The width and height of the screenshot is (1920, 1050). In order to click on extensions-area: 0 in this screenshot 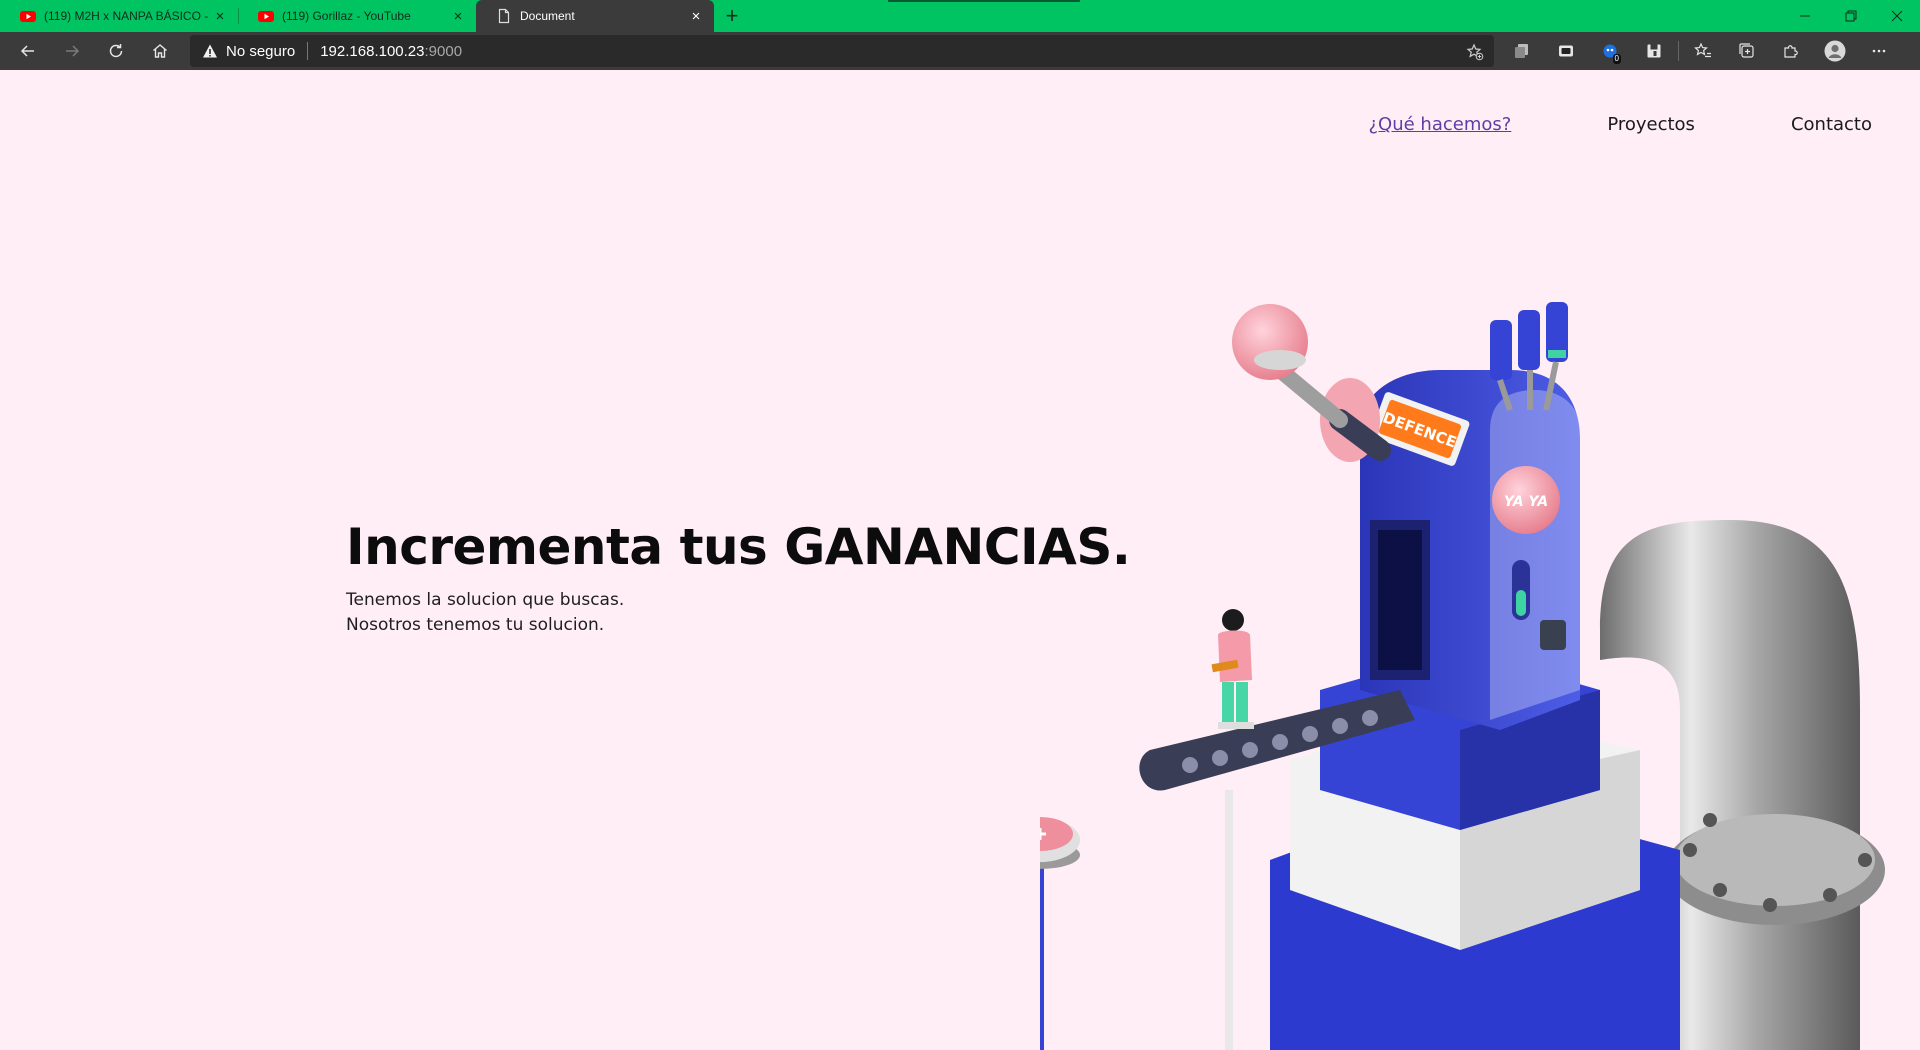, I will do `click(1700, 51)`.